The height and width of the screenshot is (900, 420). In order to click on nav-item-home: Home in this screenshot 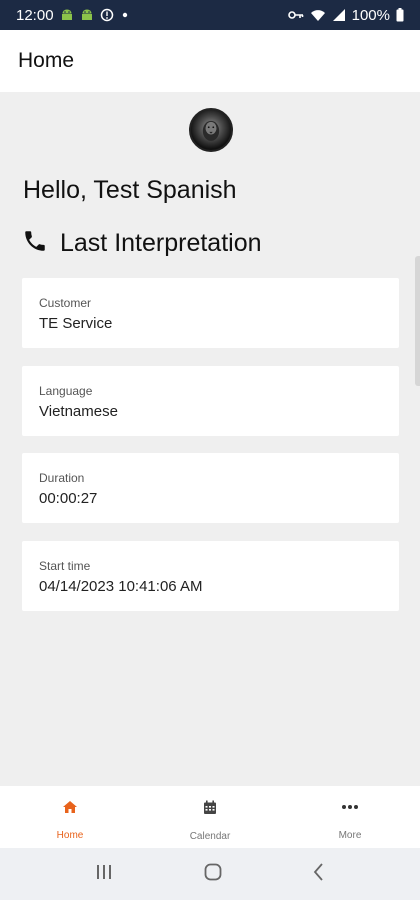, I will do `click(70, 817)`.